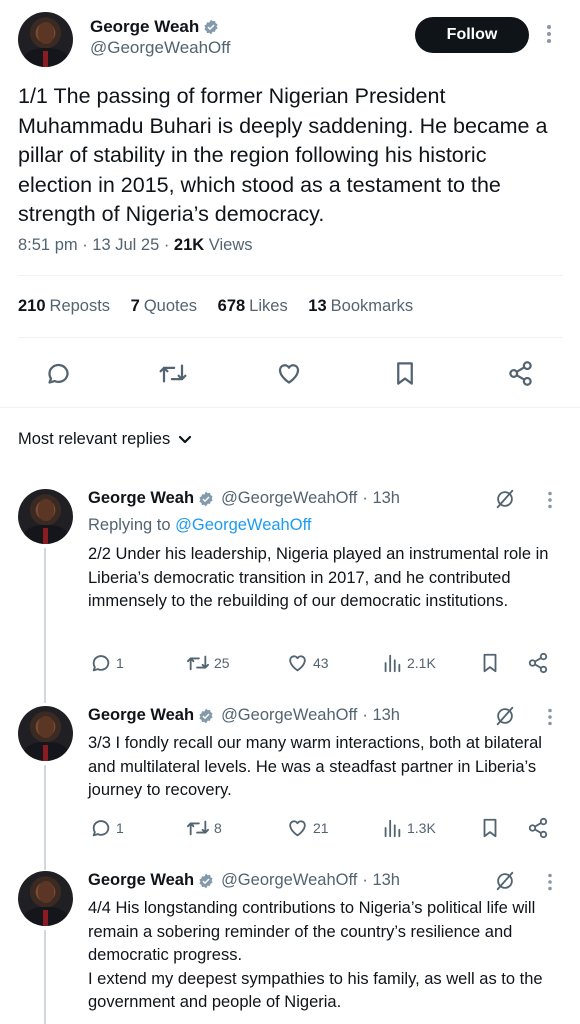 The height and width of the screenshot is (1024, 580). I want to click on author-info: George Weah @GeorgeWeahOff, so click(160, 37).